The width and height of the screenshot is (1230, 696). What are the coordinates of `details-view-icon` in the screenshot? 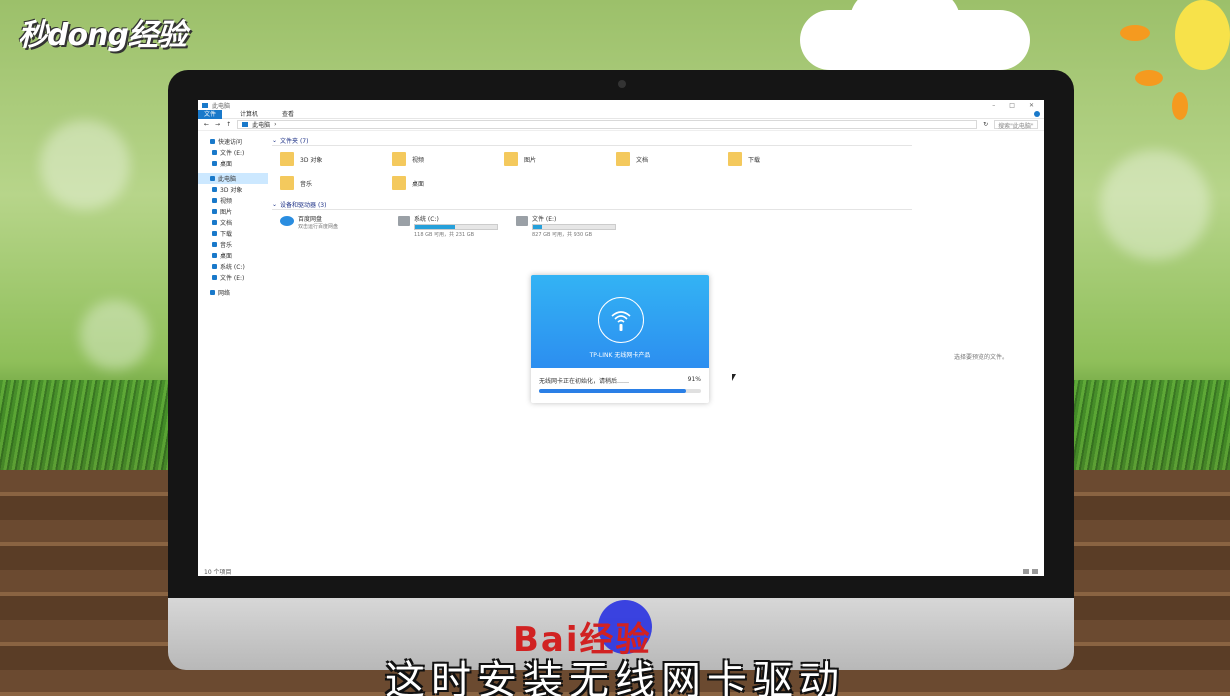 It's located at (1026, 571).